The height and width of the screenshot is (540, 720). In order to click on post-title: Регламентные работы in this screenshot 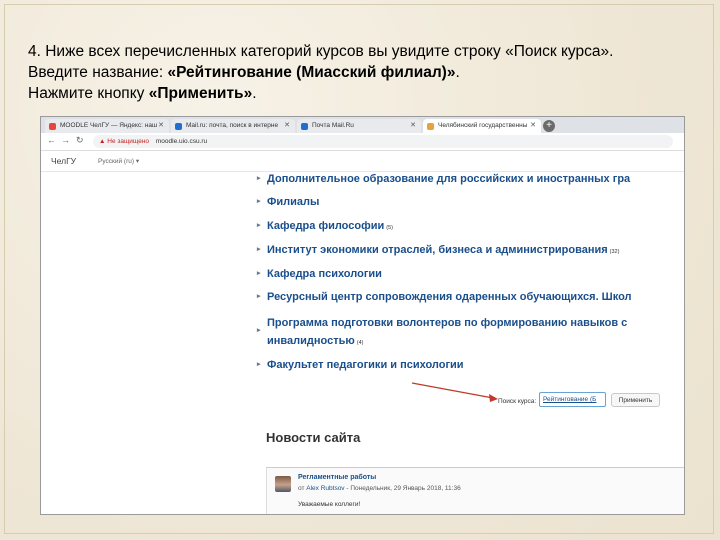, I will do `click(337, 477)`.